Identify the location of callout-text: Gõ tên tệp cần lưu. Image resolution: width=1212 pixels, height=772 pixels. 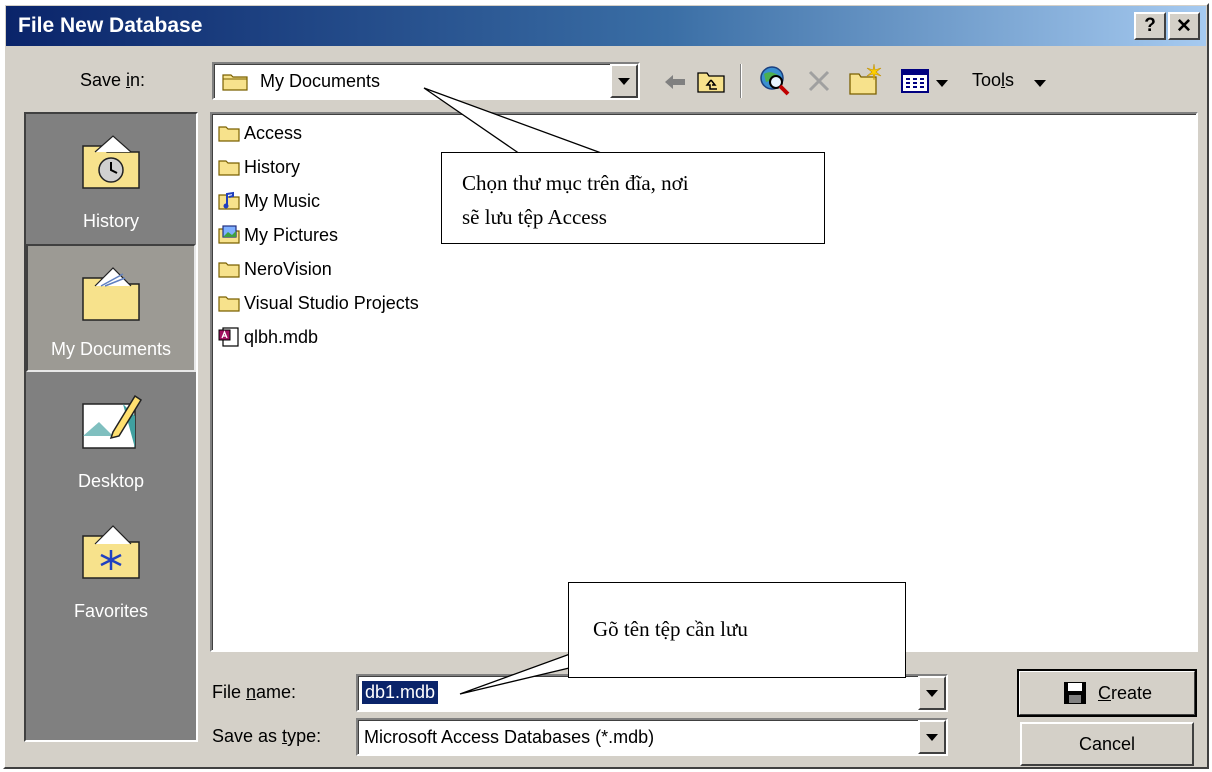
(670, 629).